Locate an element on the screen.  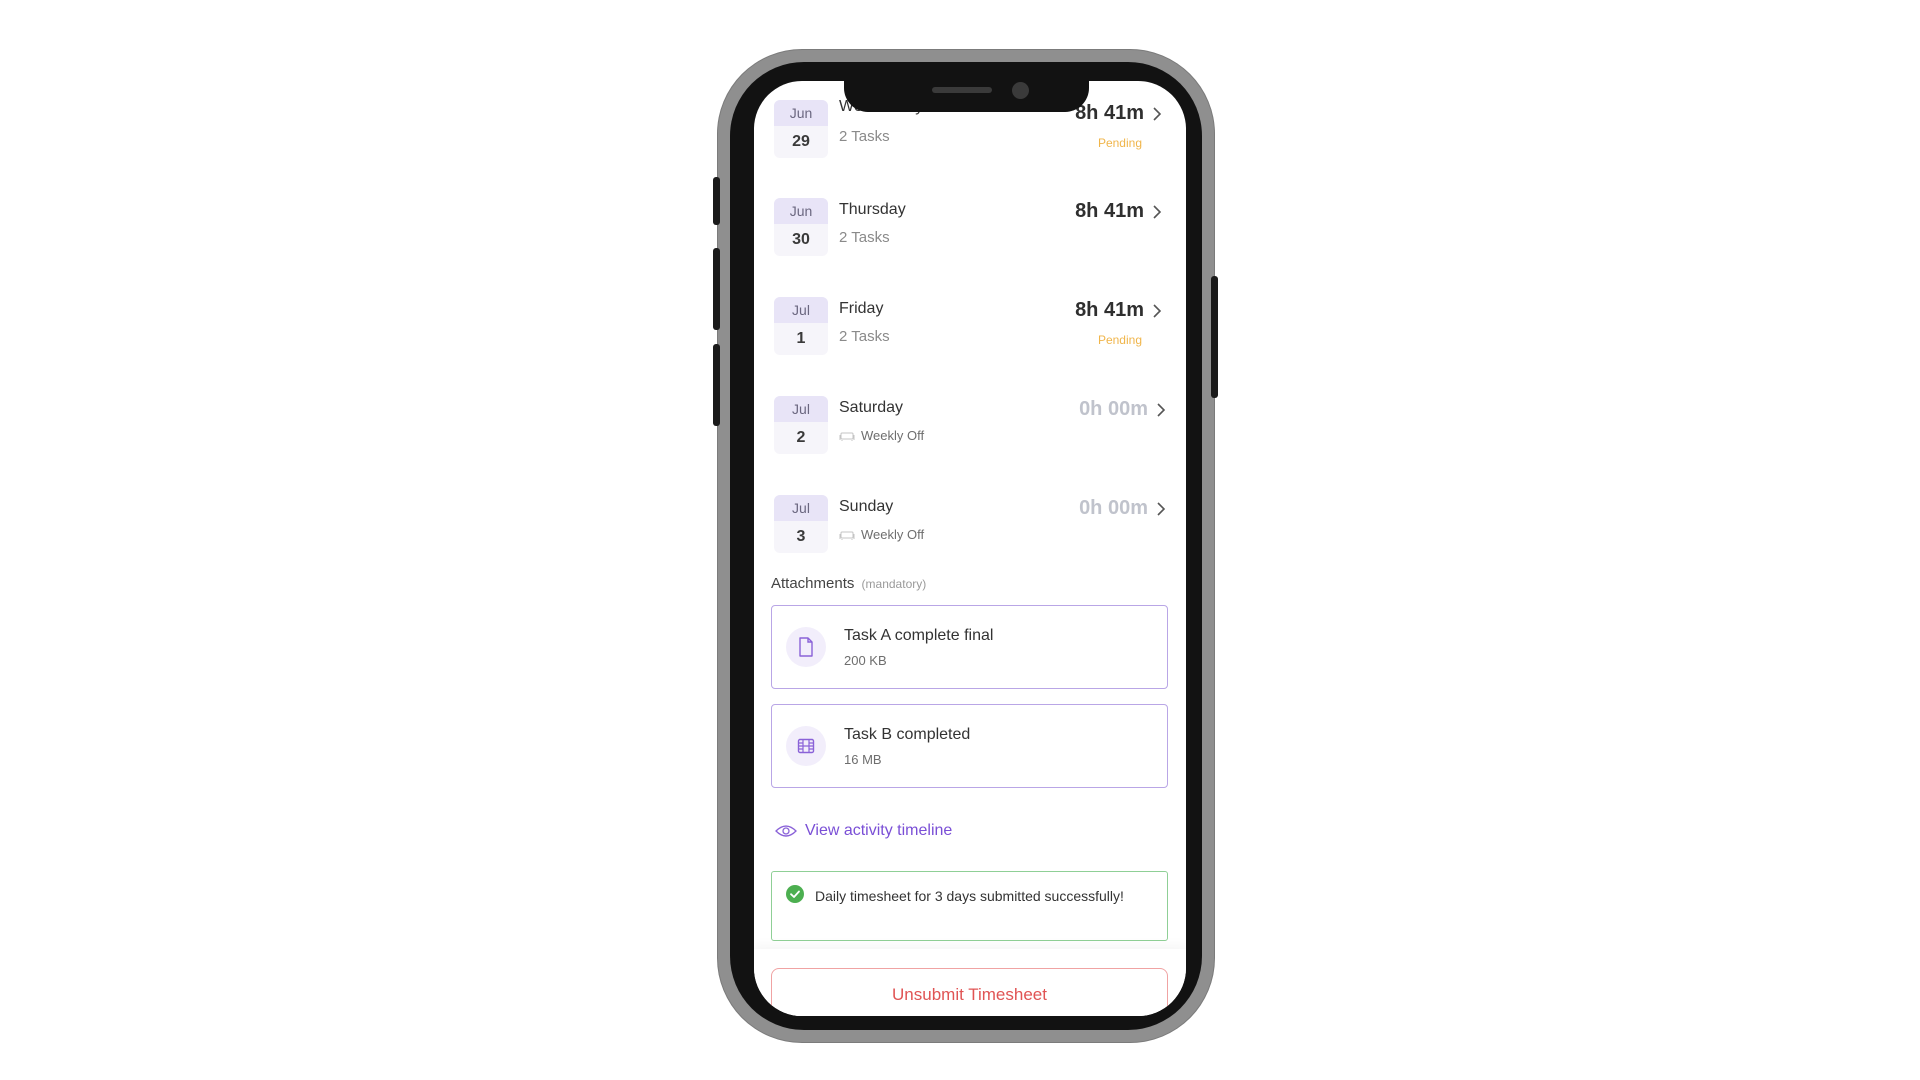
day-name: Friday is located at coordinates (861, 308).